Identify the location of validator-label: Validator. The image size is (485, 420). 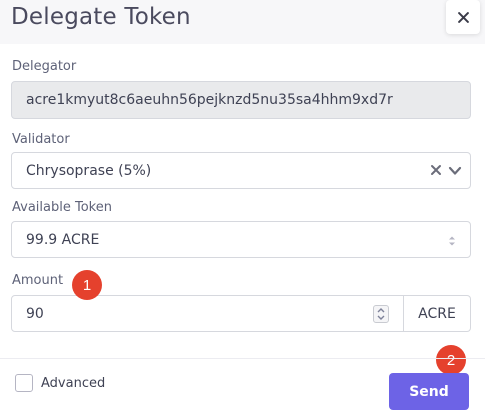
(41, 139).